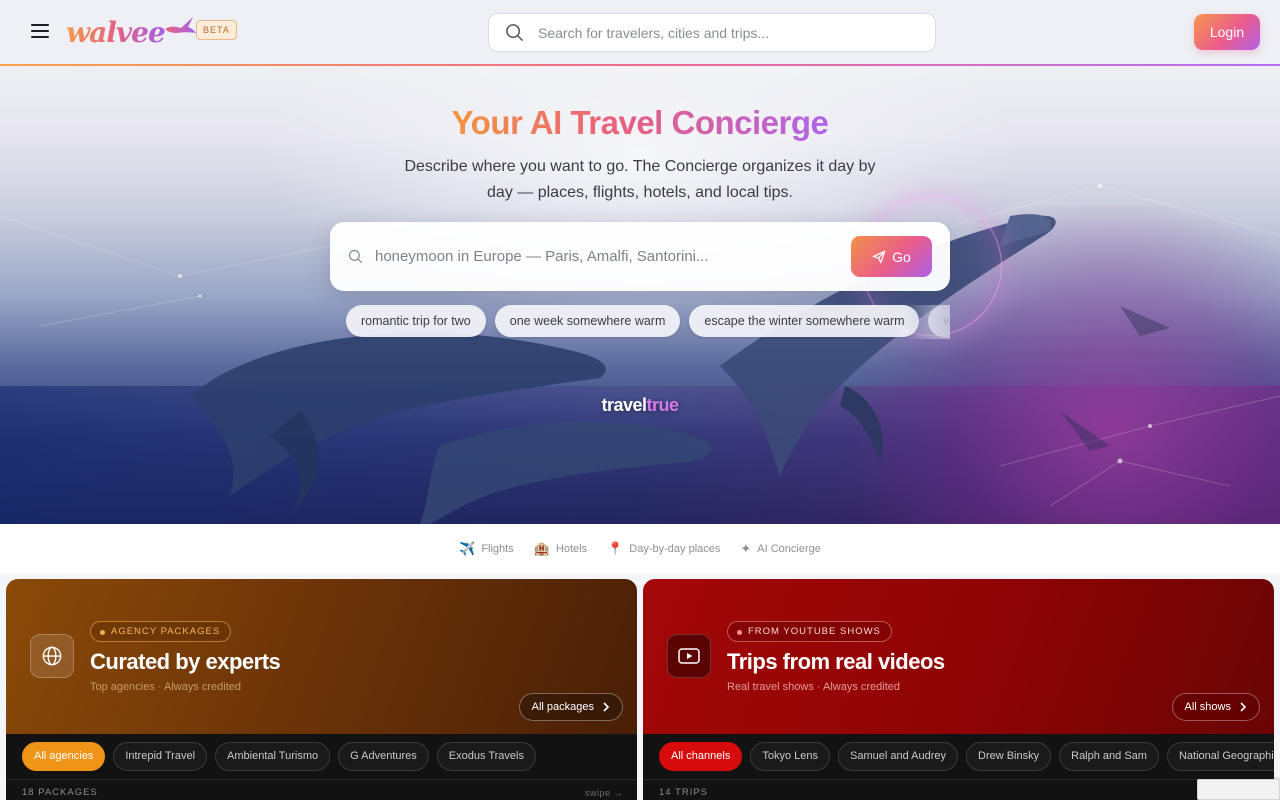 The height and width of the screenshot is (800, 1280). I want to click on all-packages-label: All packages, so click(562, 707).